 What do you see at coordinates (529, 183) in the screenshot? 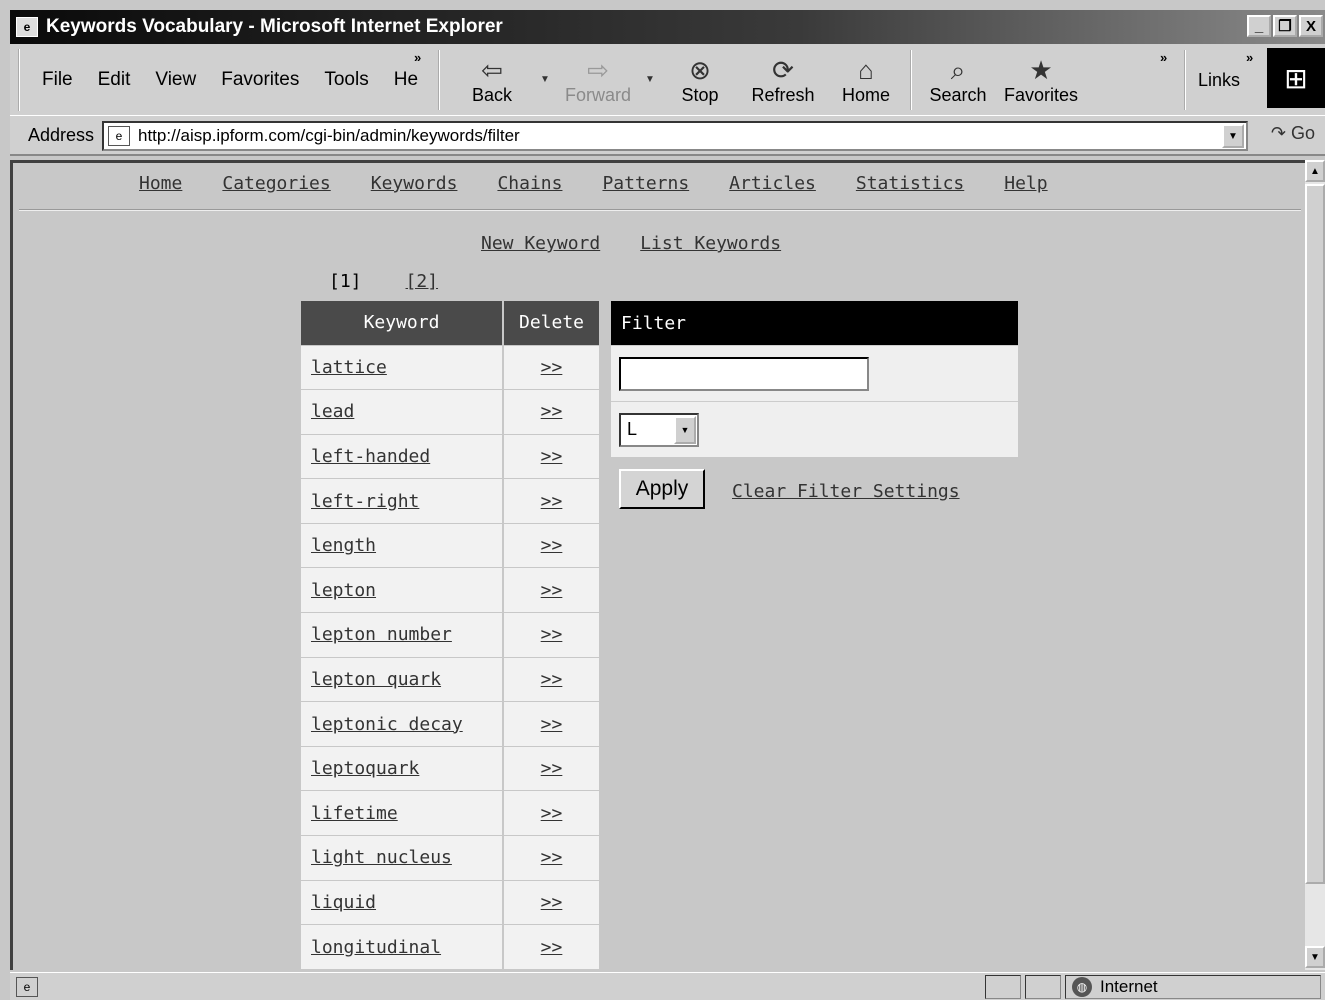
I see `nav-chains: Chains` at bounding box center [529, 183].